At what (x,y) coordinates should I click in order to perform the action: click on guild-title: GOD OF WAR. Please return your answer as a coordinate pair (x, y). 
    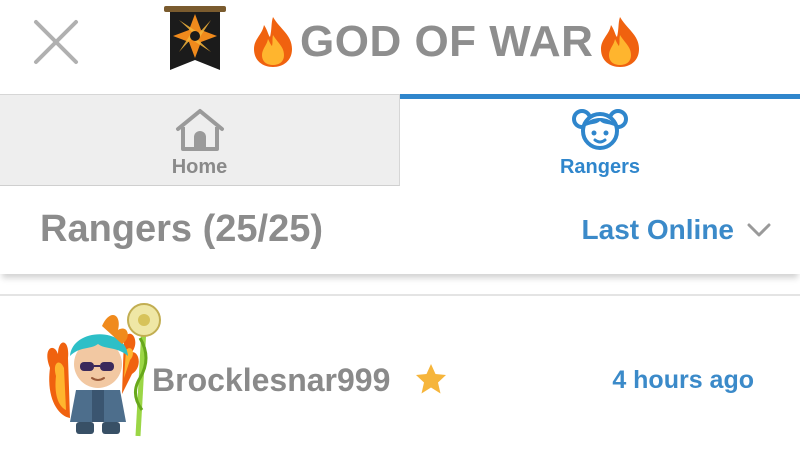
    Looking at the image, I should click on (447, 41).